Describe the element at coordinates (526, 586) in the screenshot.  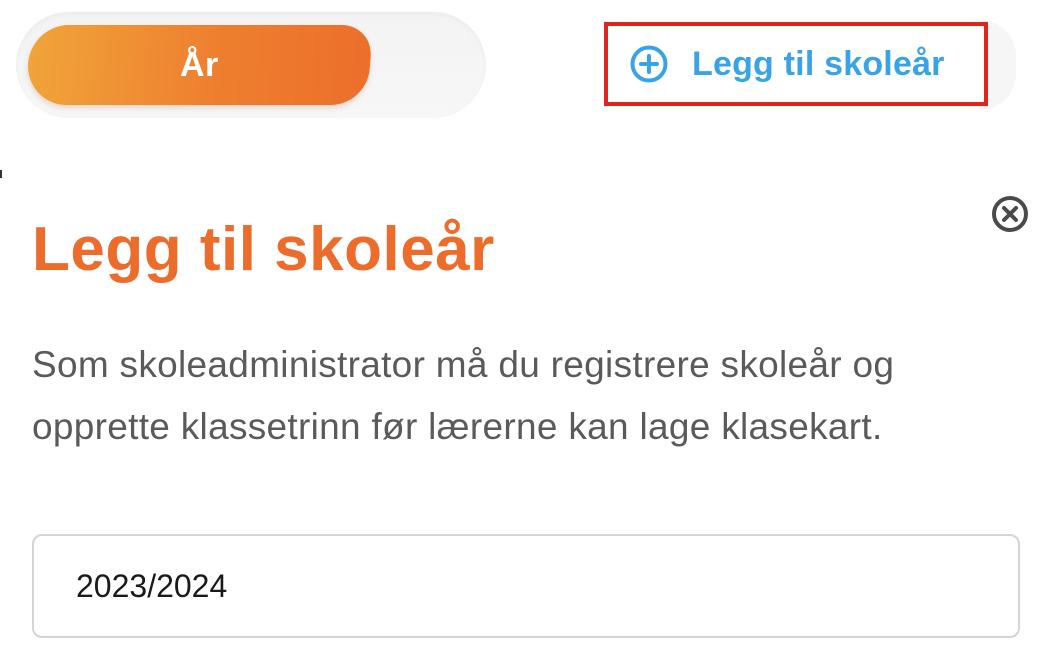
I see `school-year-input` at that location.